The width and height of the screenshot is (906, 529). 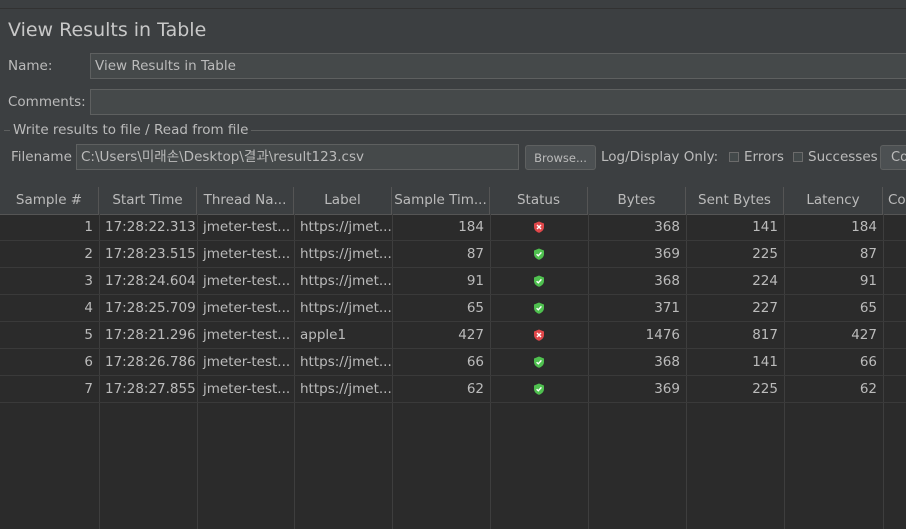 What do you see at coordinates (734, 157) in the screenshot?
I see `errors-checkbox` at bounding box center [734, 157].